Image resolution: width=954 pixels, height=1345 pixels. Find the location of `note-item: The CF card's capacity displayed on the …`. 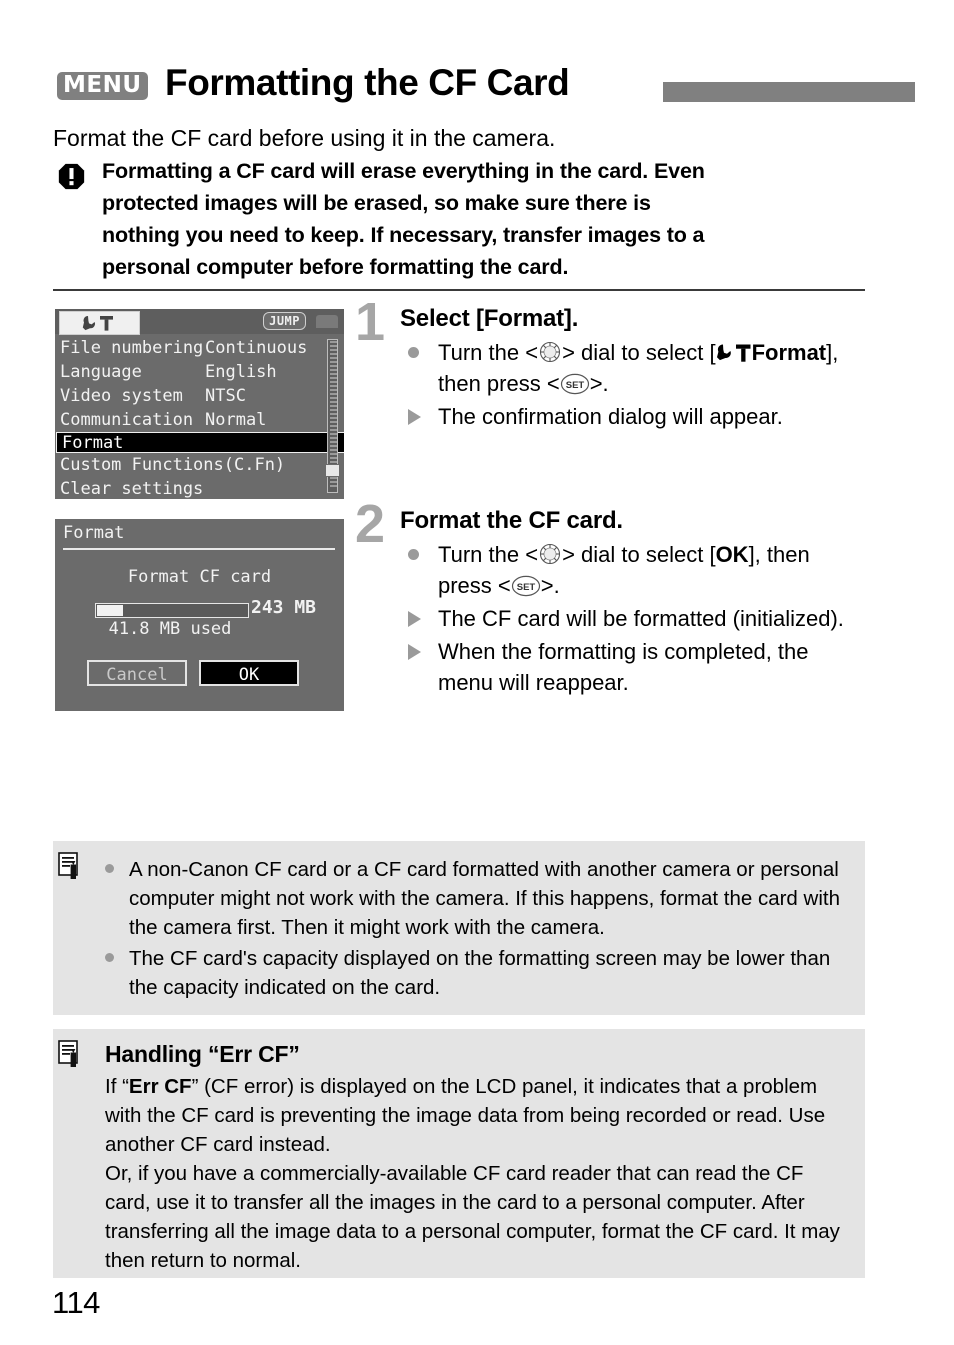

note-item: The CF card's capacity displayed on the … is located at coordinates (474, 973).